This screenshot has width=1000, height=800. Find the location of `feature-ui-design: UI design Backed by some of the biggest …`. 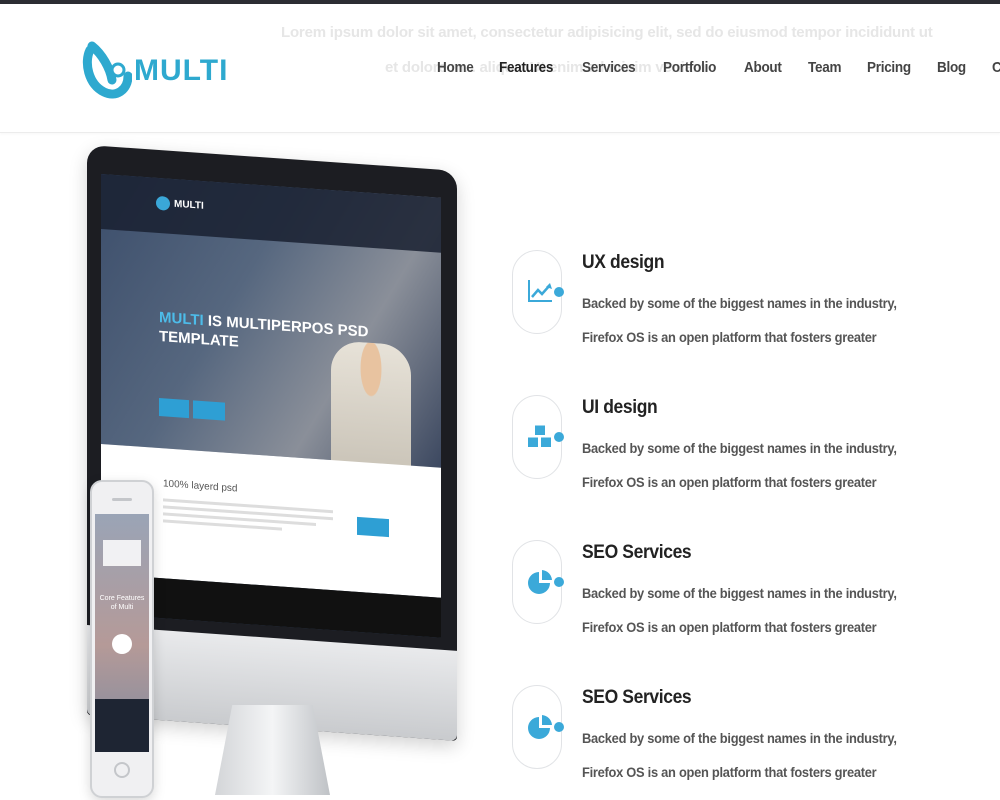

feature-ui-design: UI design Backed by some of the biggest … is located at coordinates (720, 450).